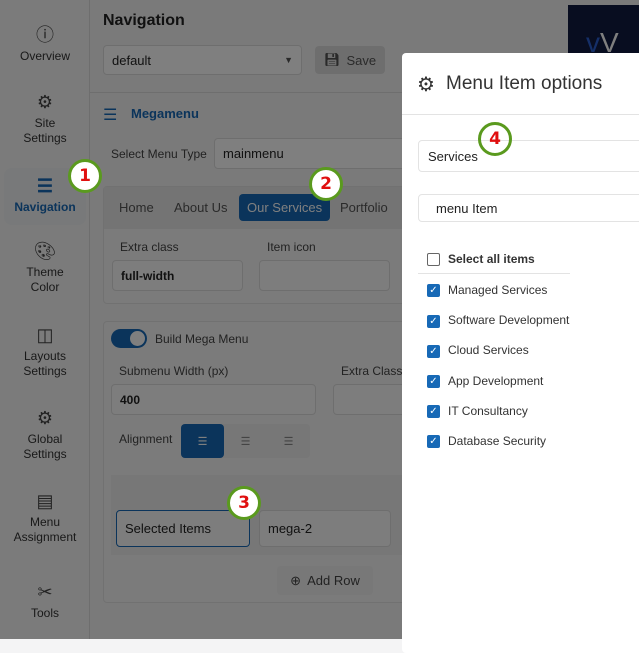  I want to click on item-label: Managed Services, so click(498, 290).